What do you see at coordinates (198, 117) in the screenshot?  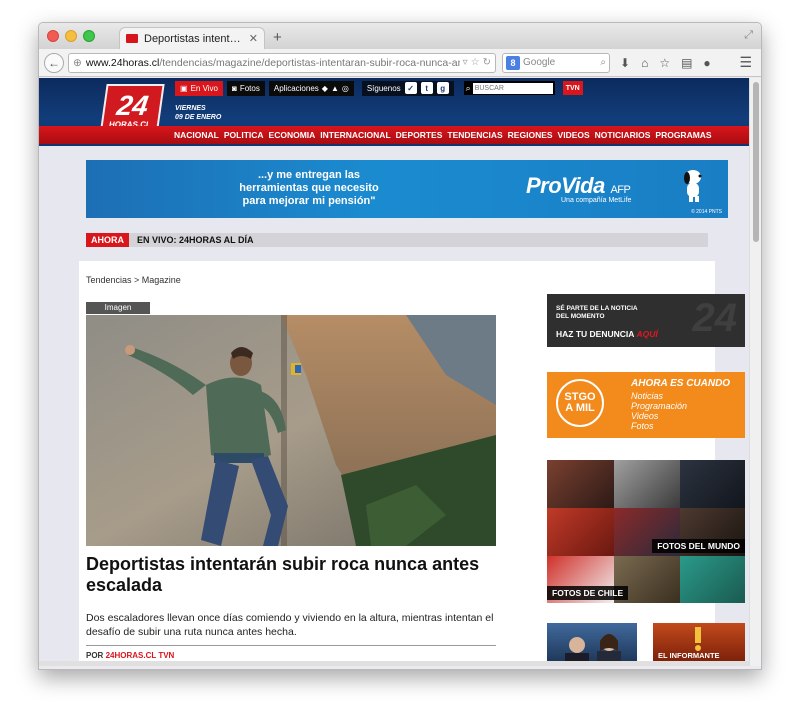 I see `date-day: 09 DE ENERO` at bounding box center [198, 117].